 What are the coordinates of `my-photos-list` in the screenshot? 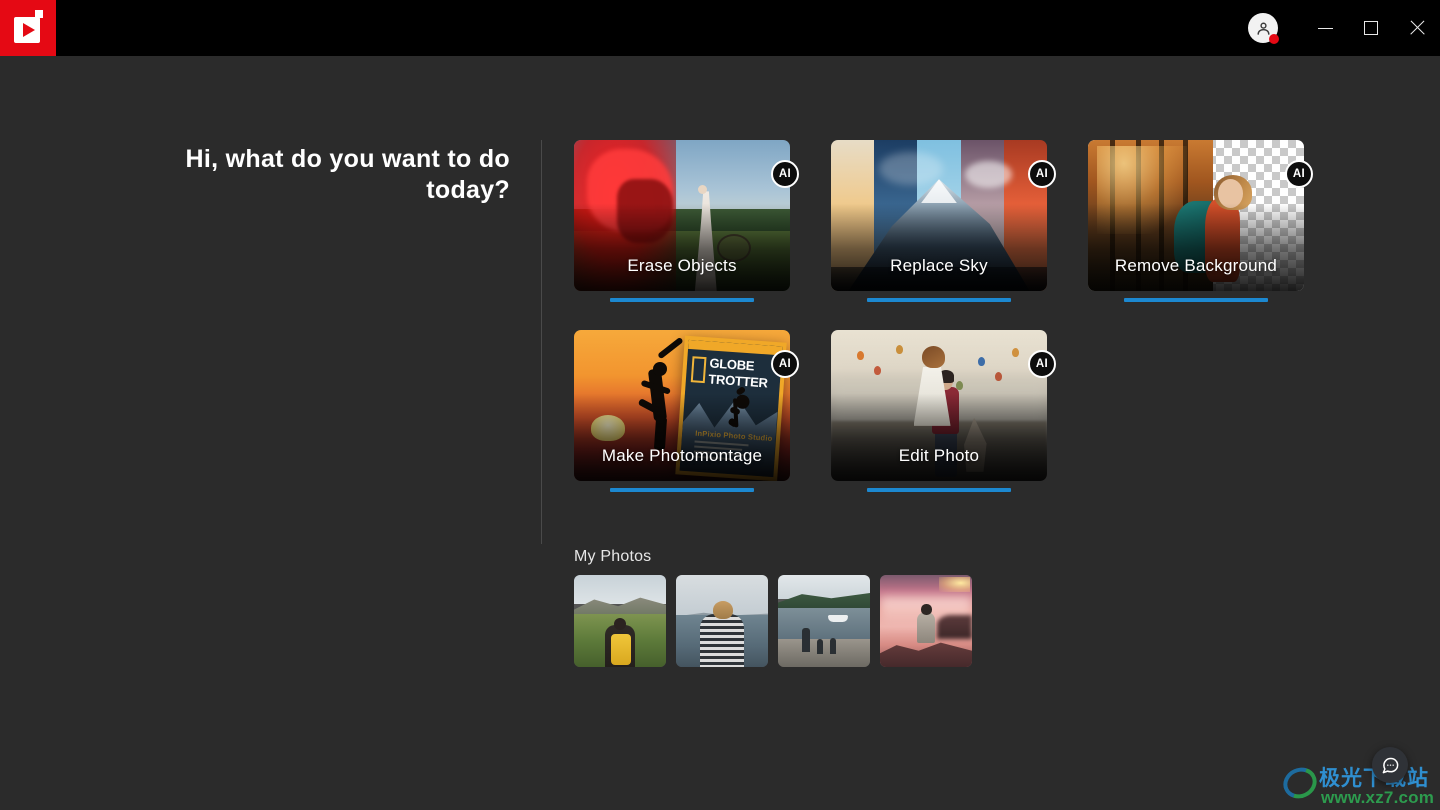 It's located at (773, 621).